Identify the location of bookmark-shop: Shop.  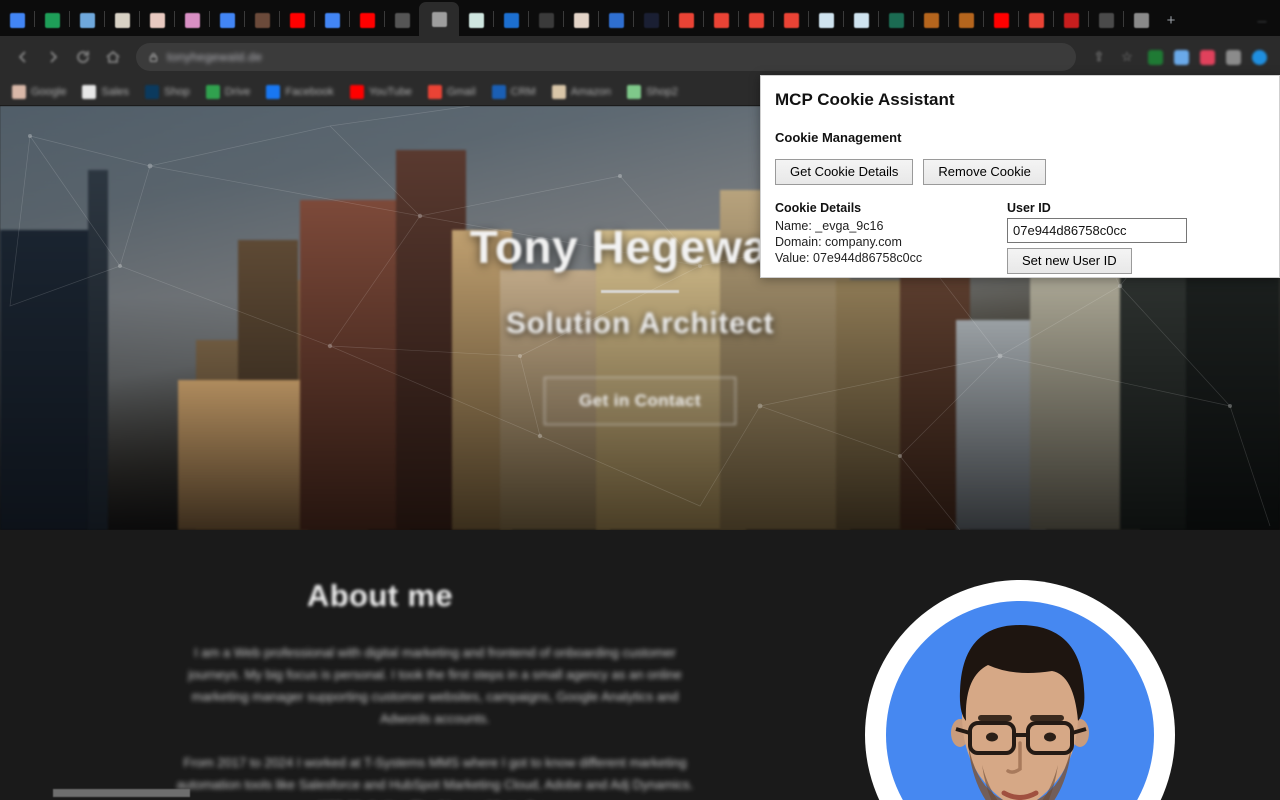
(167, 92).